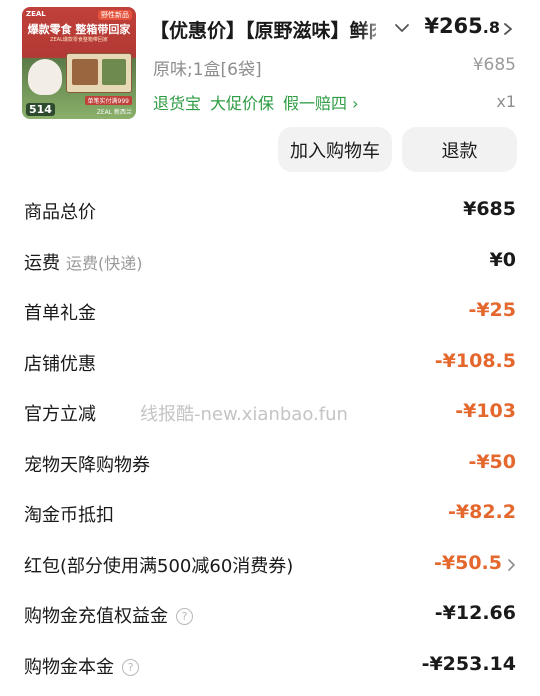 The image size is (540, 696). Describe the element at coordinates (453, 26) in the screenshot. I see `price-main: ¥265` at that location.